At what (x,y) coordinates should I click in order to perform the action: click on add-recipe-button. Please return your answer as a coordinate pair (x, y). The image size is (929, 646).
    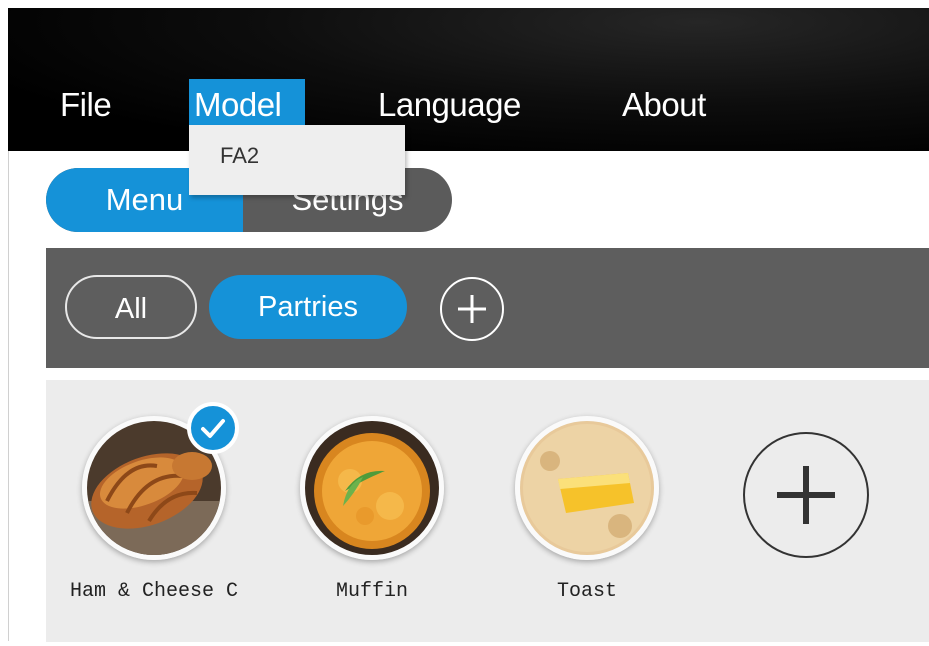
    Looking at the image, I should click on (806, 495).